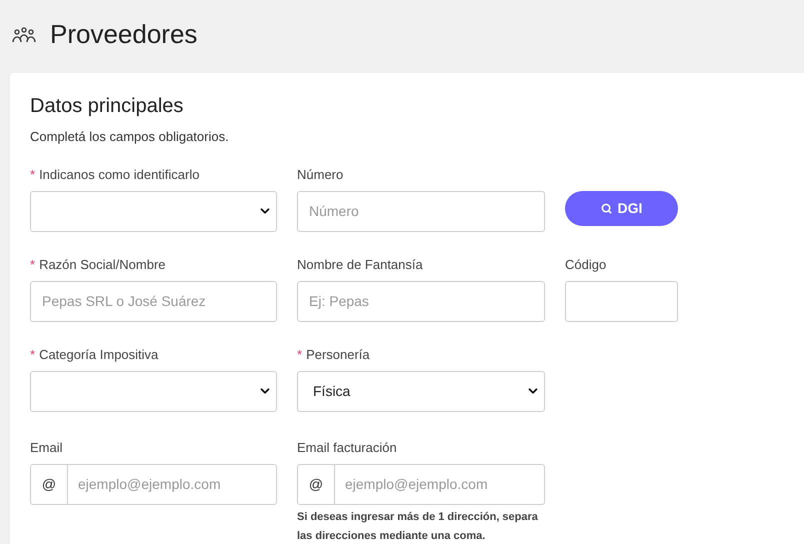  What do you see at coordinates (107, 106) in the screenshot?
I see `section-title: Datos principales` at bounding box center [107, 106].